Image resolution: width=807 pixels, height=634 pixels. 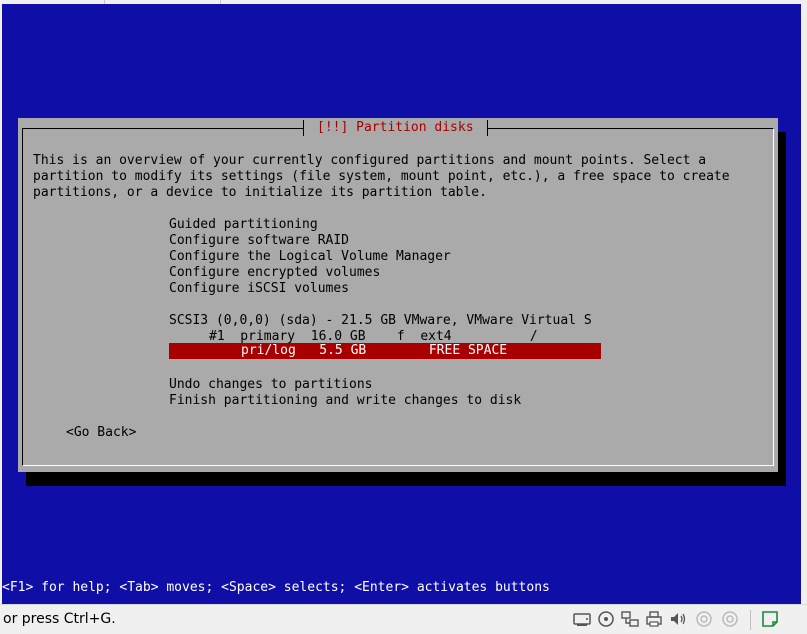 I want to click on record-icon, so click(x=730, y=619).